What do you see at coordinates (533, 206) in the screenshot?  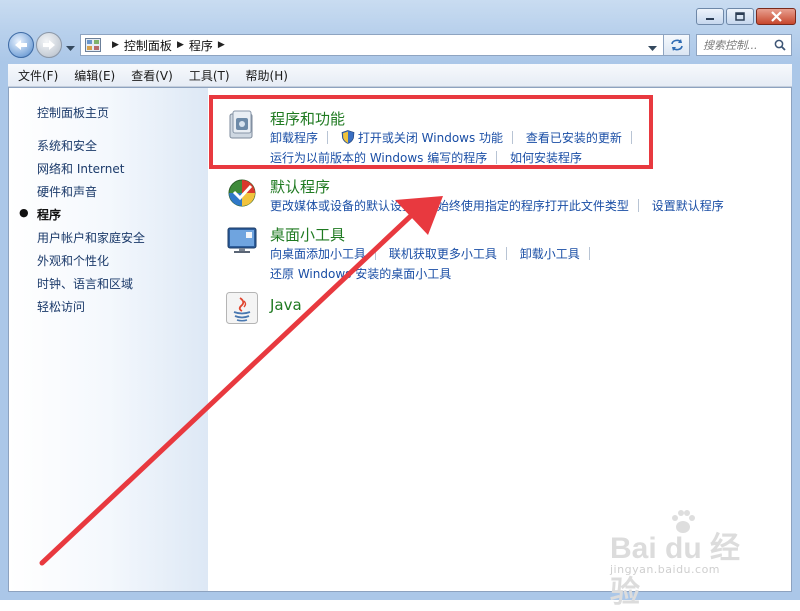 I see `link-always-use-program: 始终使用指定的程序打开此文件类型` at bounding box center [533, 206].